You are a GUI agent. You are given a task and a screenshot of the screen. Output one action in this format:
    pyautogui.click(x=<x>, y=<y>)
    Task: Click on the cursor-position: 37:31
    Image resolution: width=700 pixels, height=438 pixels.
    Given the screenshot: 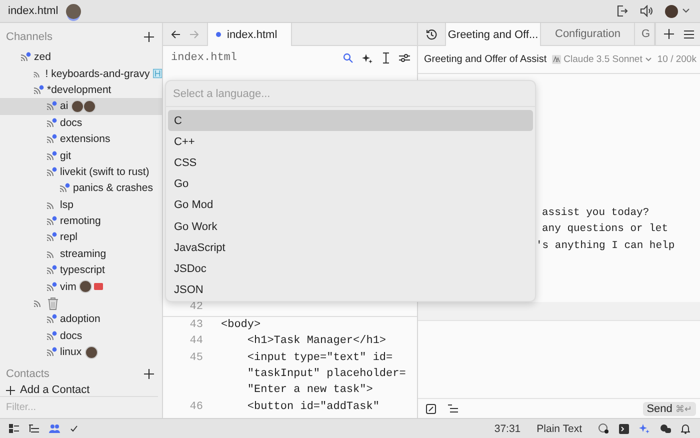 What is the action you would take?
    pyautogui.click(x=507, y=428)
    